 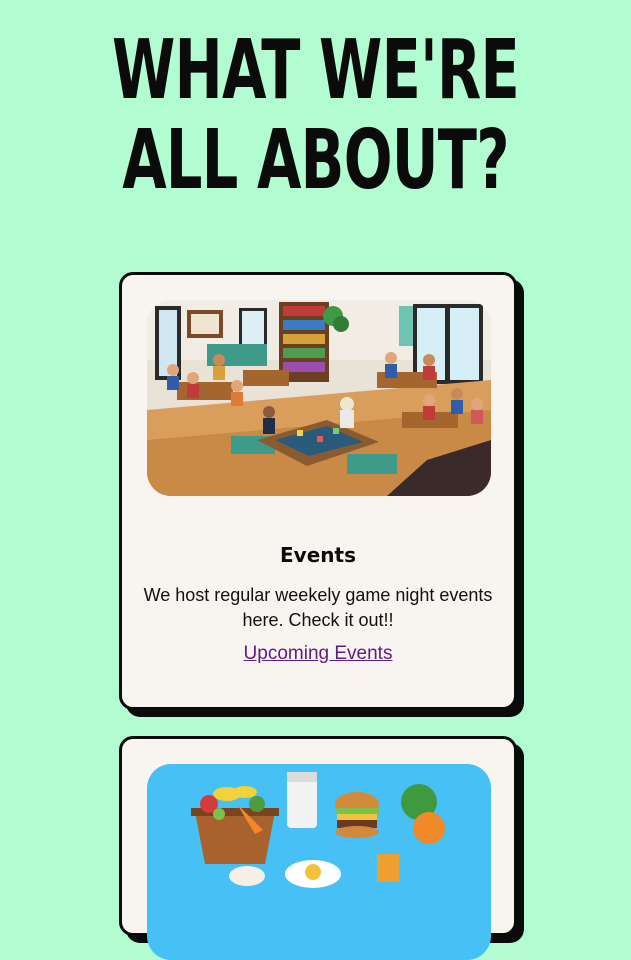 What do you see at coordinates (318, 654) in the screenshot?
I see `upcoming-events-link: Upcoming Events` at bounding box center [318, 654].